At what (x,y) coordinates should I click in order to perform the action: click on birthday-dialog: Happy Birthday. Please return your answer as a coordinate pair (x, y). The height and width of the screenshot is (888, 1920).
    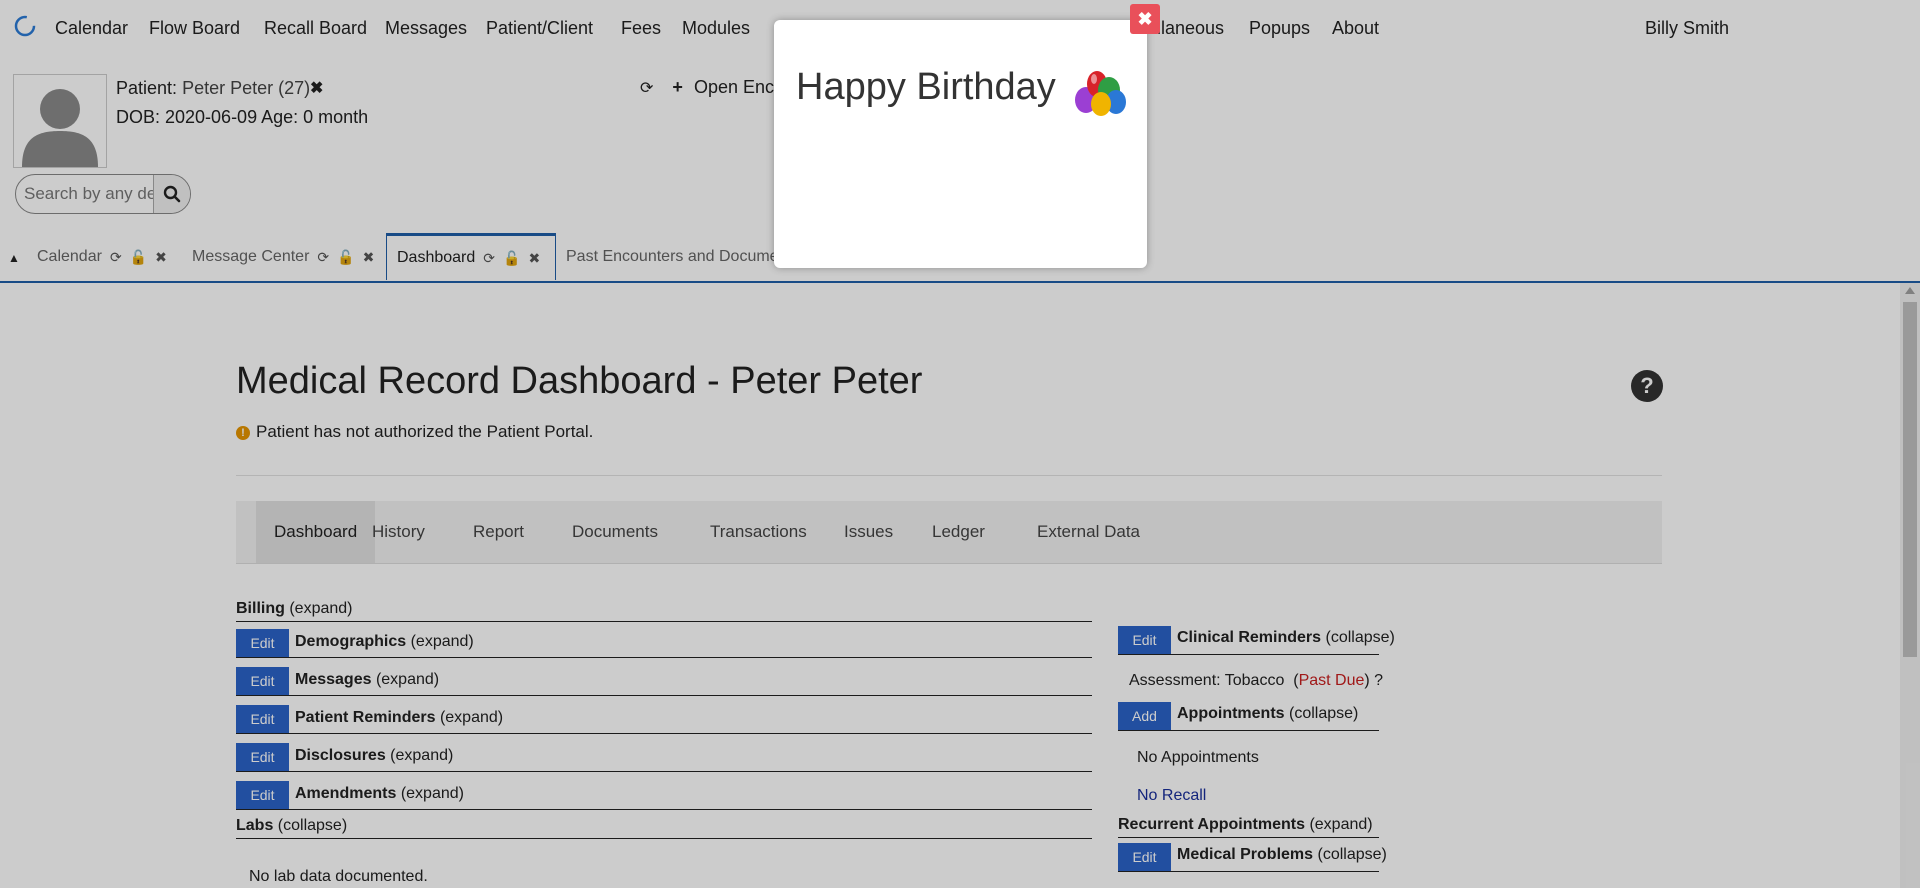
    Looking at the image, I should click on (960, 144).